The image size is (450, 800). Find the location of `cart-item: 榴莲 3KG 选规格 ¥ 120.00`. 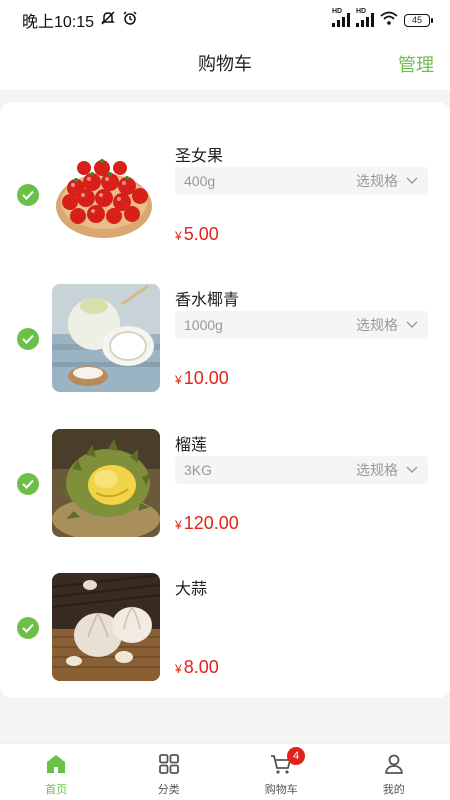

cart-item: 榴莲 3KG 选规格 ¥ 120.00 is located at coordinates (225, 484).